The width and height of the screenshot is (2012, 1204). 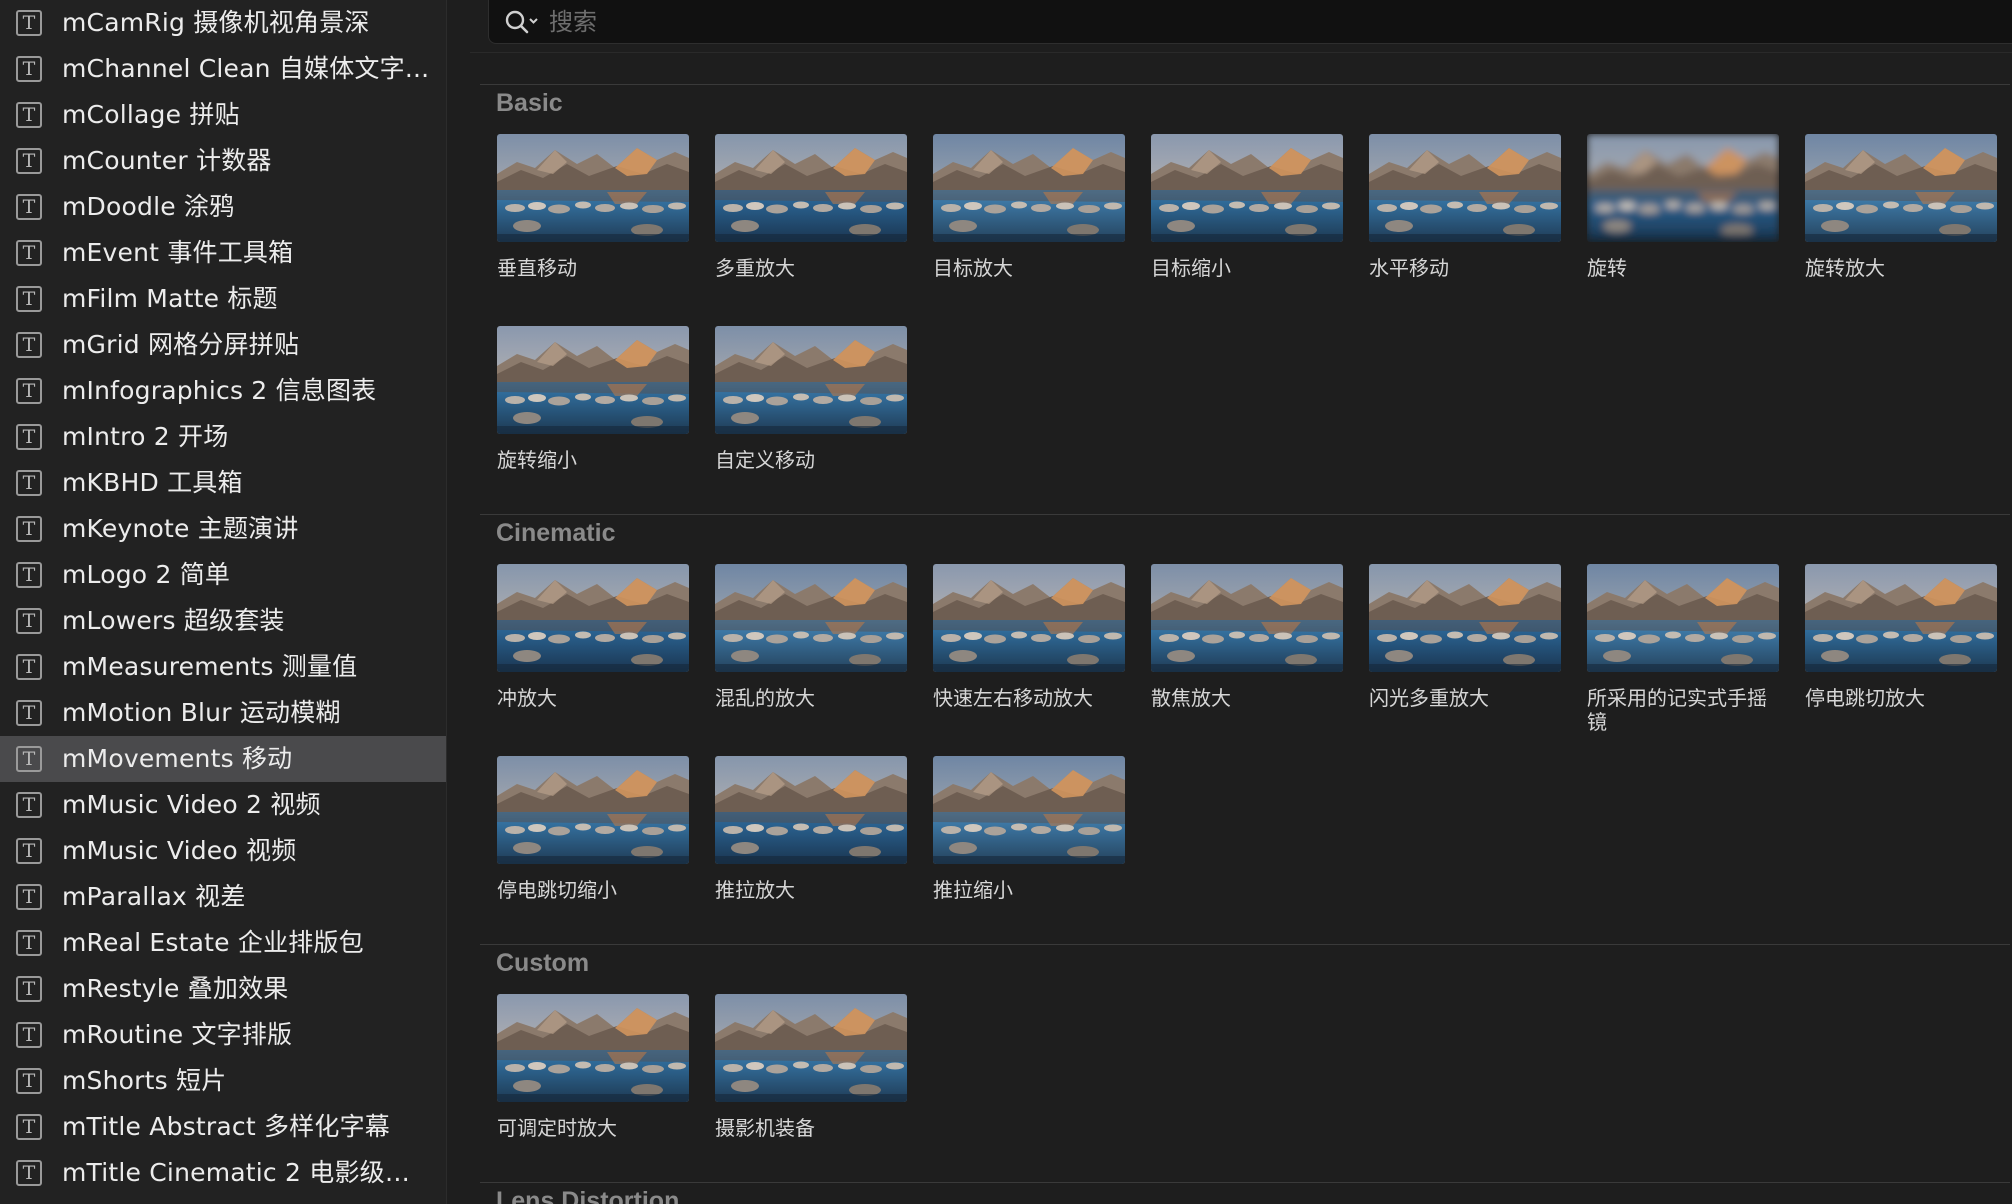 What do you see at coordinates (223, 207) in the screenshot?
I see `sidebar-item: TmDoodle 涂鸦` at bounding box center [223, 207].